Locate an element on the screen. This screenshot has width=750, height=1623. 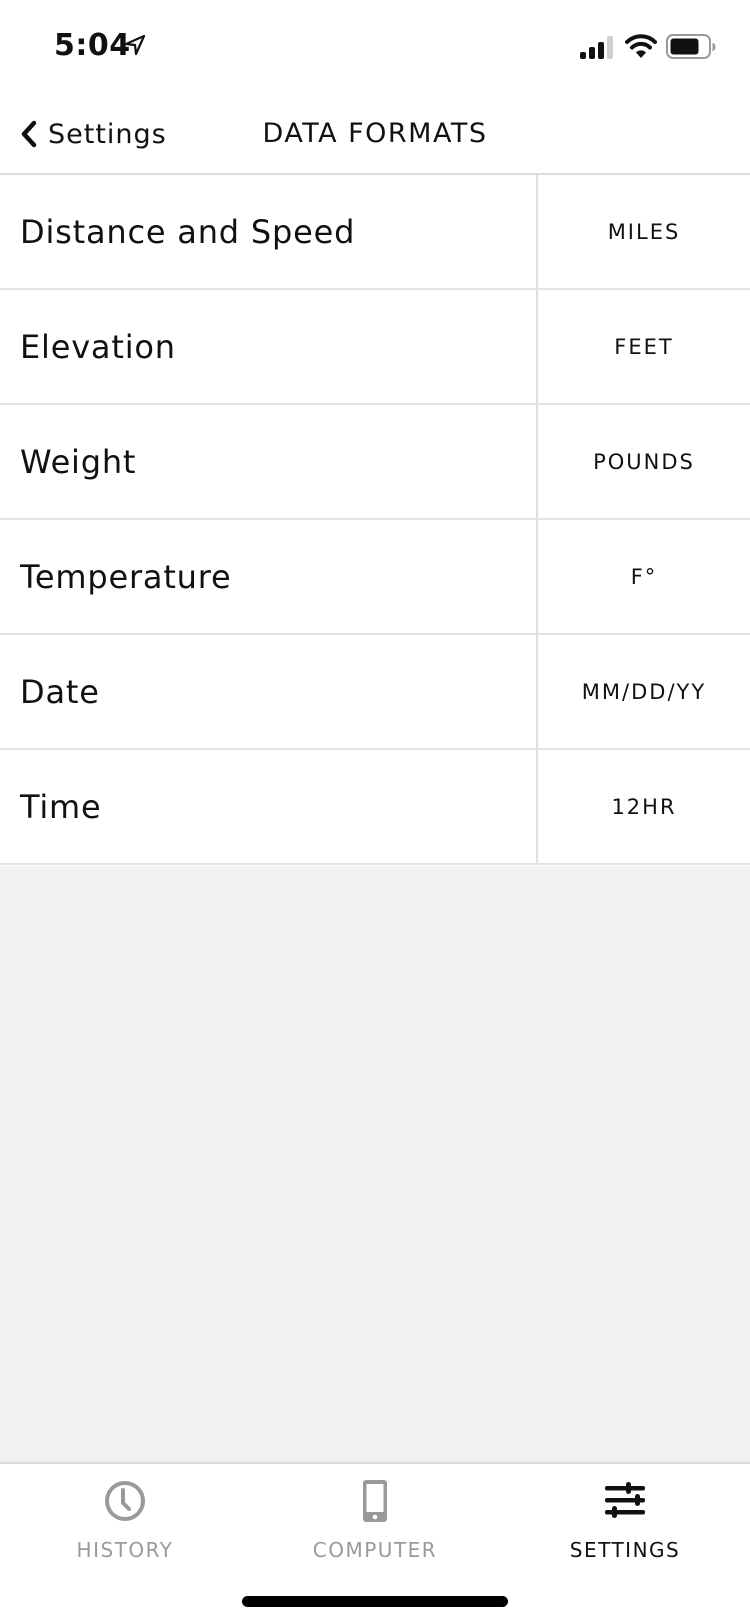
row-weight: Weight POUNDS is located at coordinates (375, 462).